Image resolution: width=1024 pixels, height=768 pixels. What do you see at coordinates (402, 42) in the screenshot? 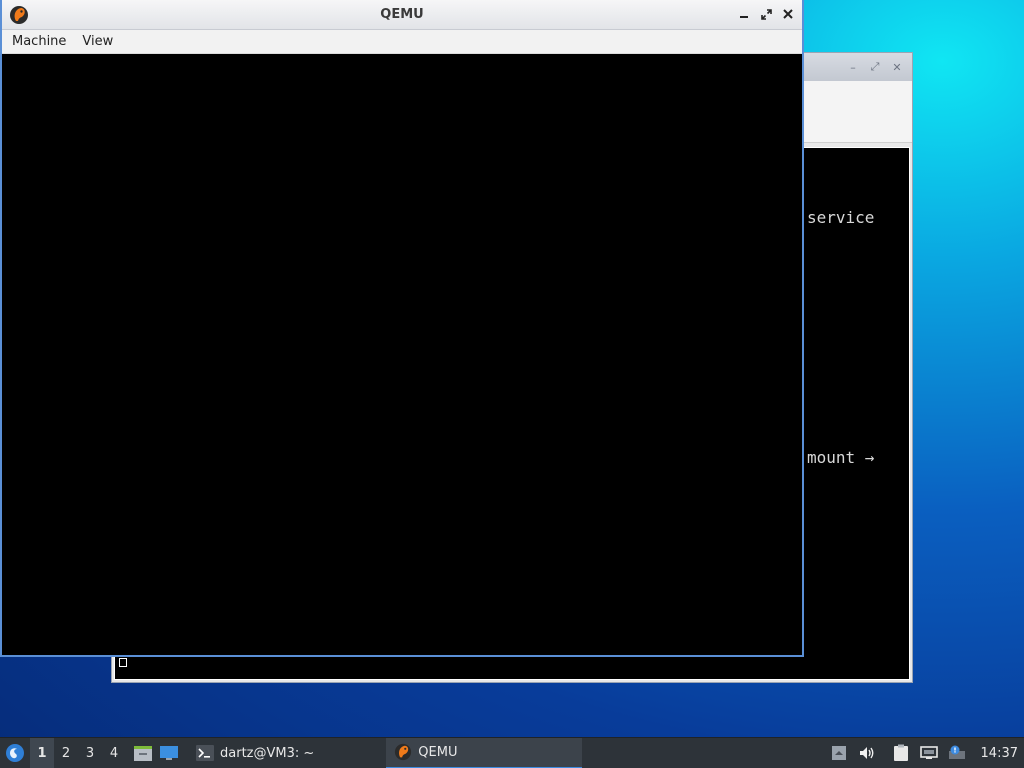
I see `menubar: Machine View` at bounding box center [402, 42].